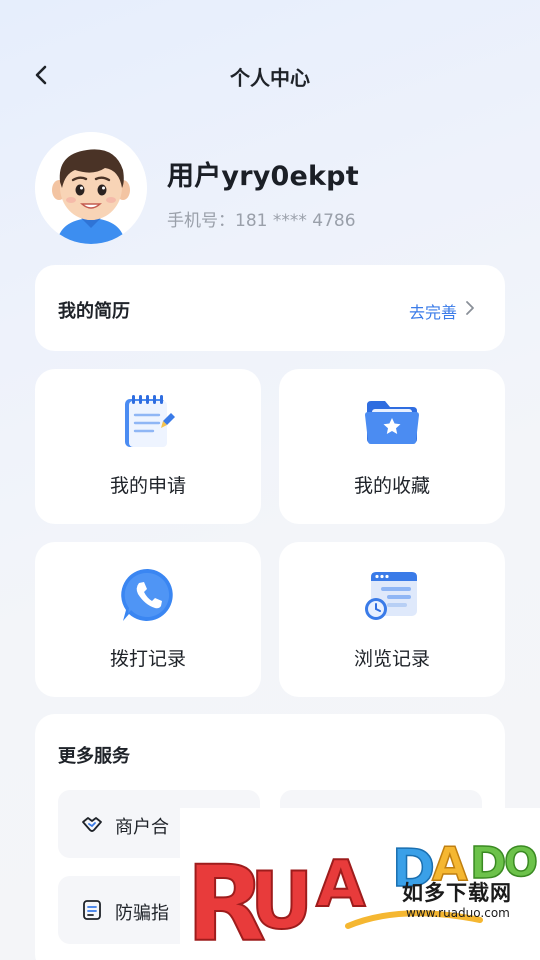 Image resolution: width=540 pixels, height=960 pixels. Describe the element at coordinates (142, 827) in the screenshot. I see `service-label: 商户合` at that location.